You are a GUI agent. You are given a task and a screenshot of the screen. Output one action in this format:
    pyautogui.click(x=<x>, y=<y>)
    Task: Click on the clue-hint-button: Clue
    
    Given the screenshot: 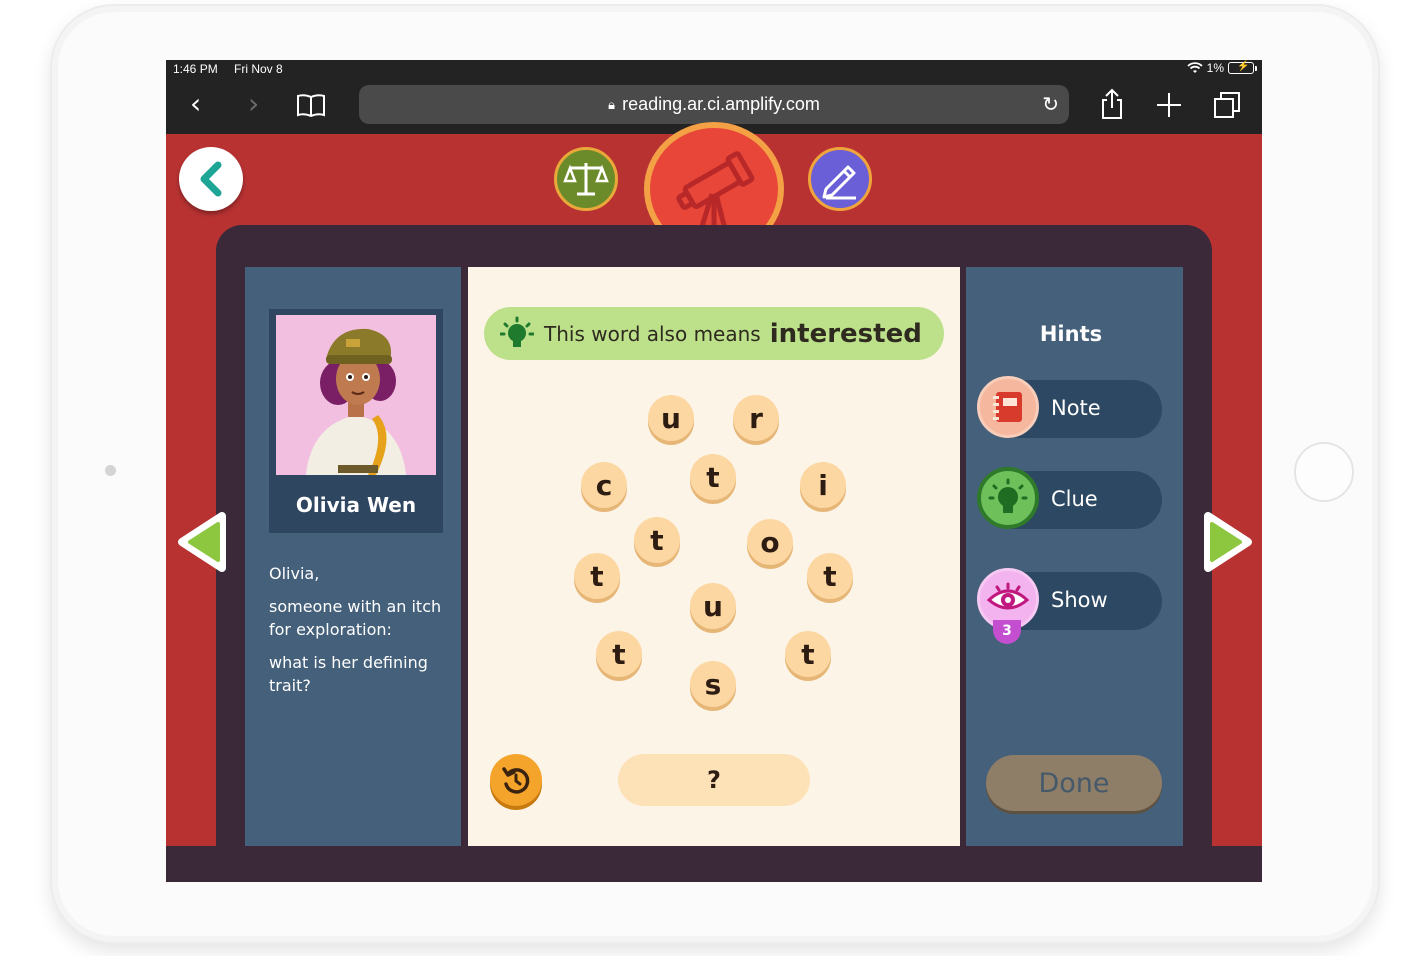 What is the action you would take?
    pyautogui.click(x=1069, y=498)
    